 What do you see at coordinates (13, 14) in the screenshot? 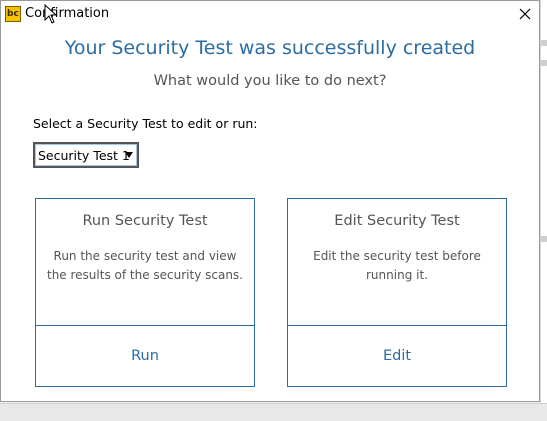
I see `app-logo-icon: bc` at bounding box center [13, 14].